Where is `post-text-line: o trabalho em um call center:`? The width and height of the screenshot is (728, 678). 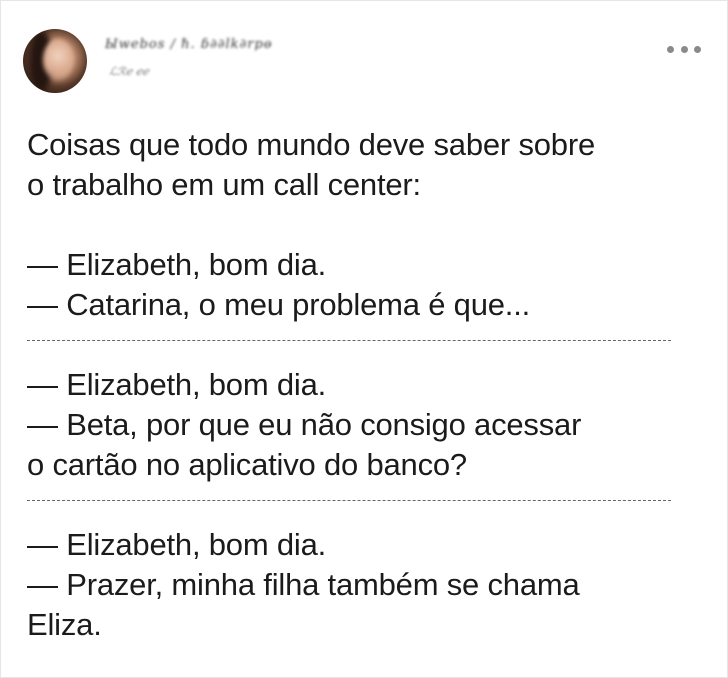
post-text-line: o trabalho em um call center: is located at coordinates (224, 184).